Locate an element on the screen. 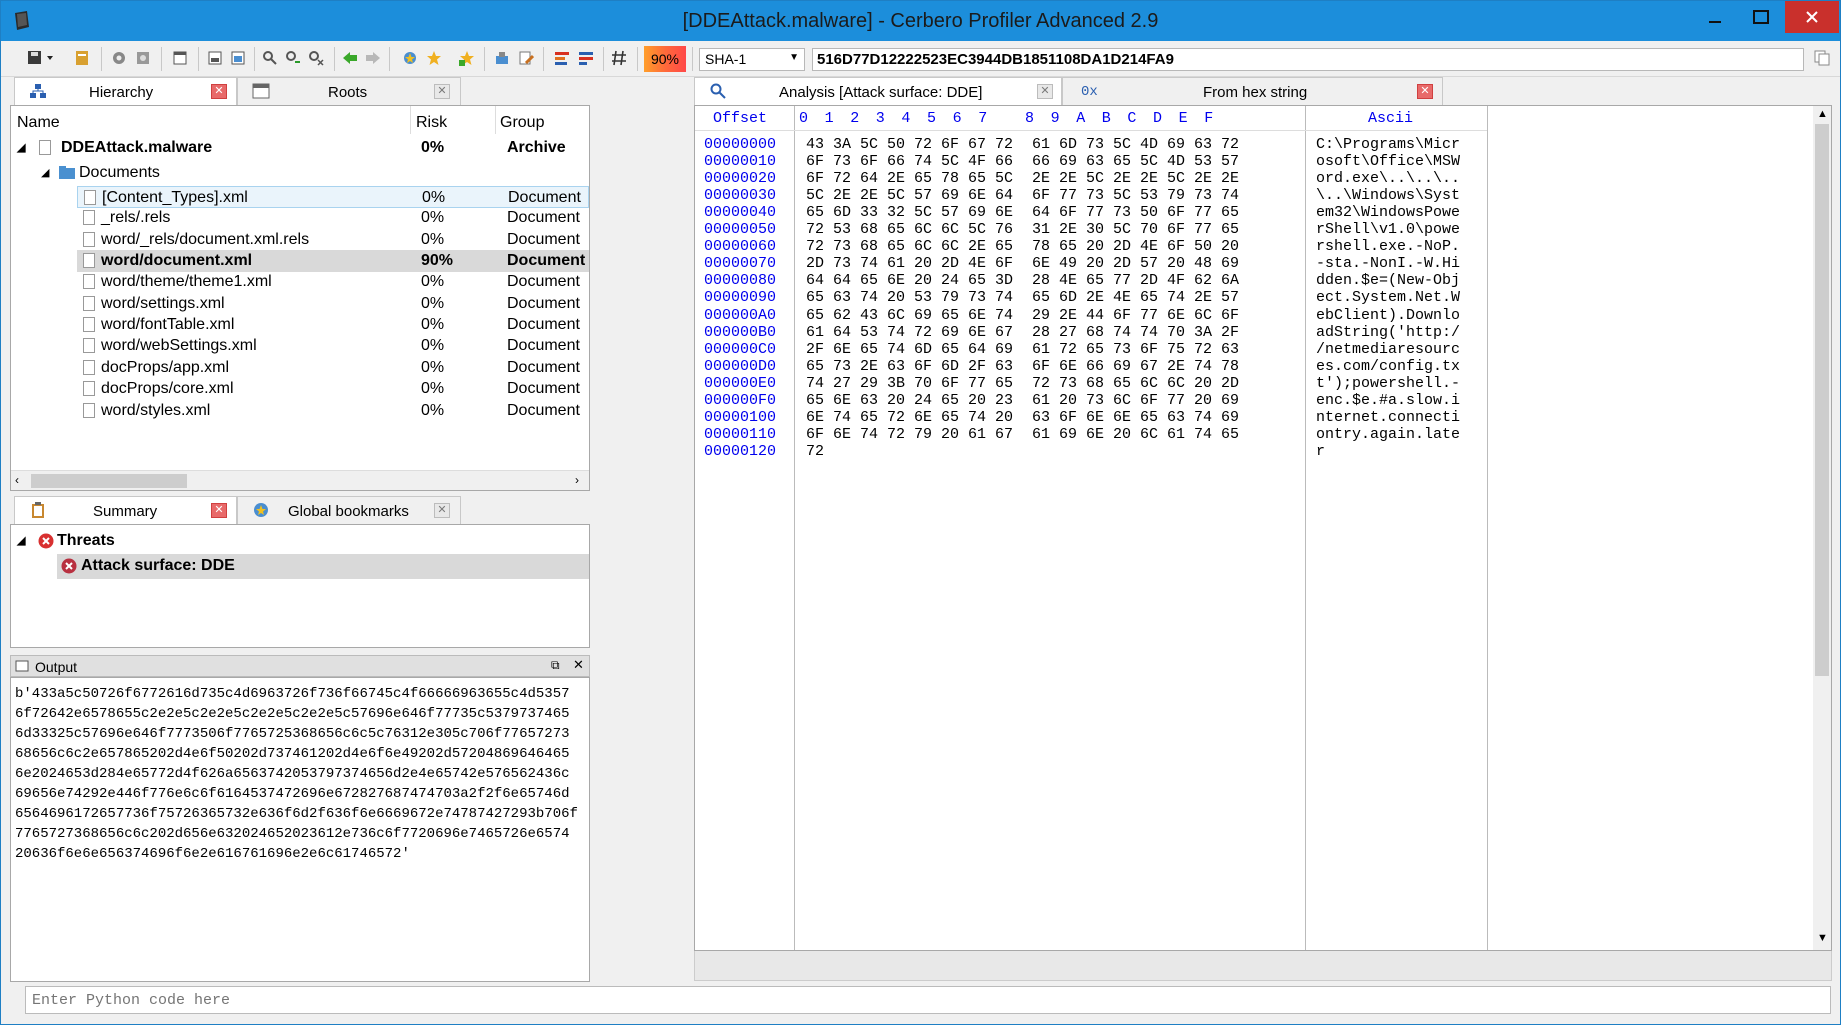  hex-bytes: 61 20 73 6C 6F 77 20 69 is located at coordinates (1135, 400).